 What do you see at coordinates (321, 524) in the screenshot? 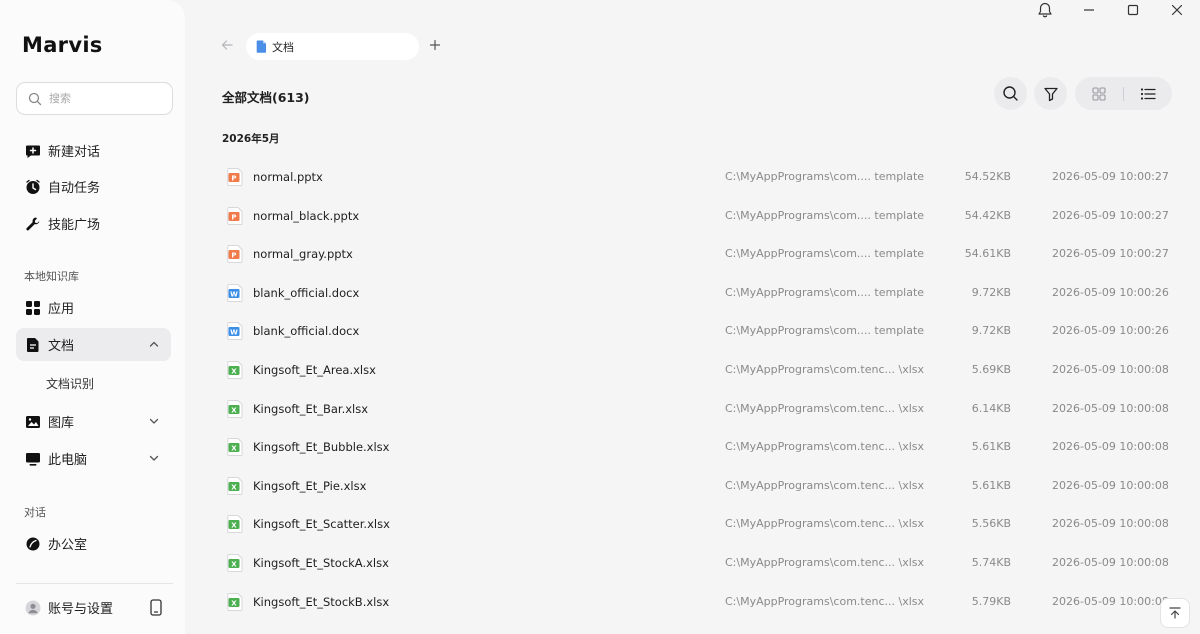
I see `file-name: Kingsoft_Et_Scatter.xlsx` at bounding box center [321, 524].